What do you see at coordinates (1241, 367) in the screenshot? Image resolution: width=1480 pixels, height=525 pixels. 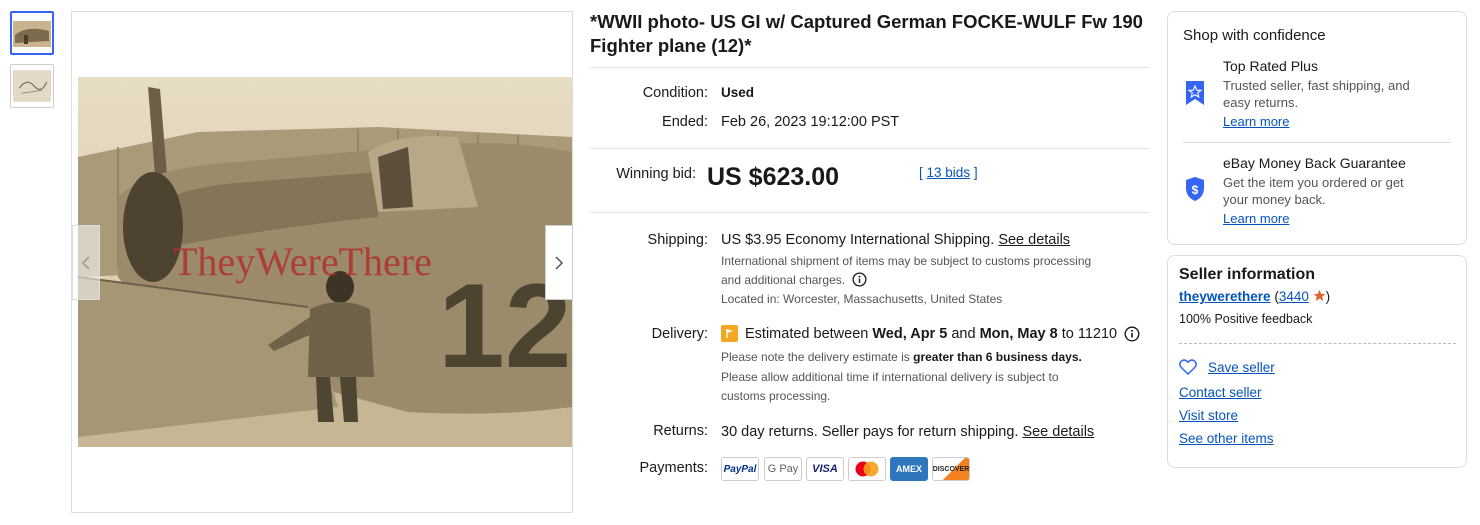 I see `save-seller-link: Save seller` at bounding box center [1241, 367].